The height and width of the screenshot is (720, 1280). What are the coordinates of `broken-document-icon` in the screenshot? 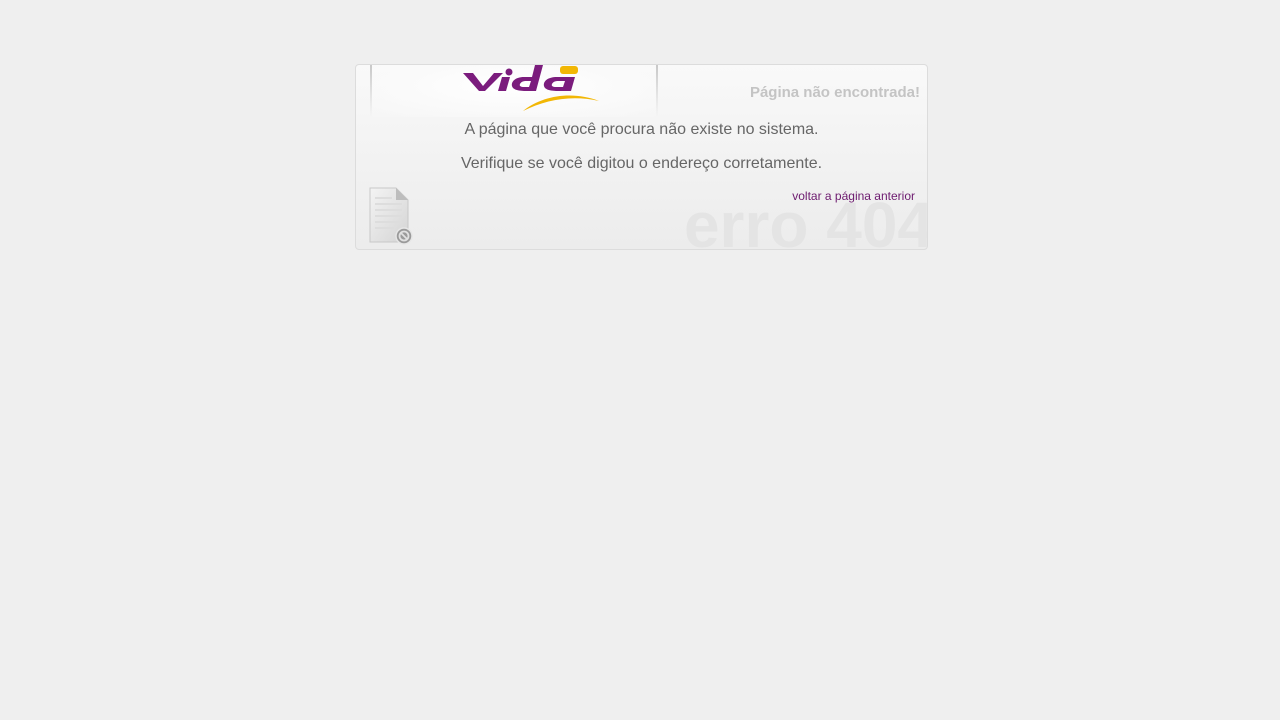 It's located at (391, 216).